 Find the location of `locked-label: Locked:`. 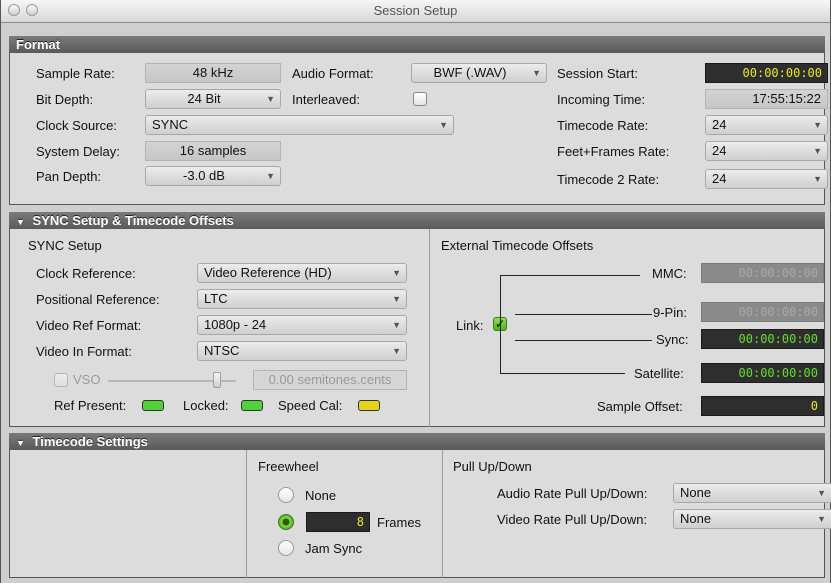

locked-label: Locked: is located at coordinates (206, 405).